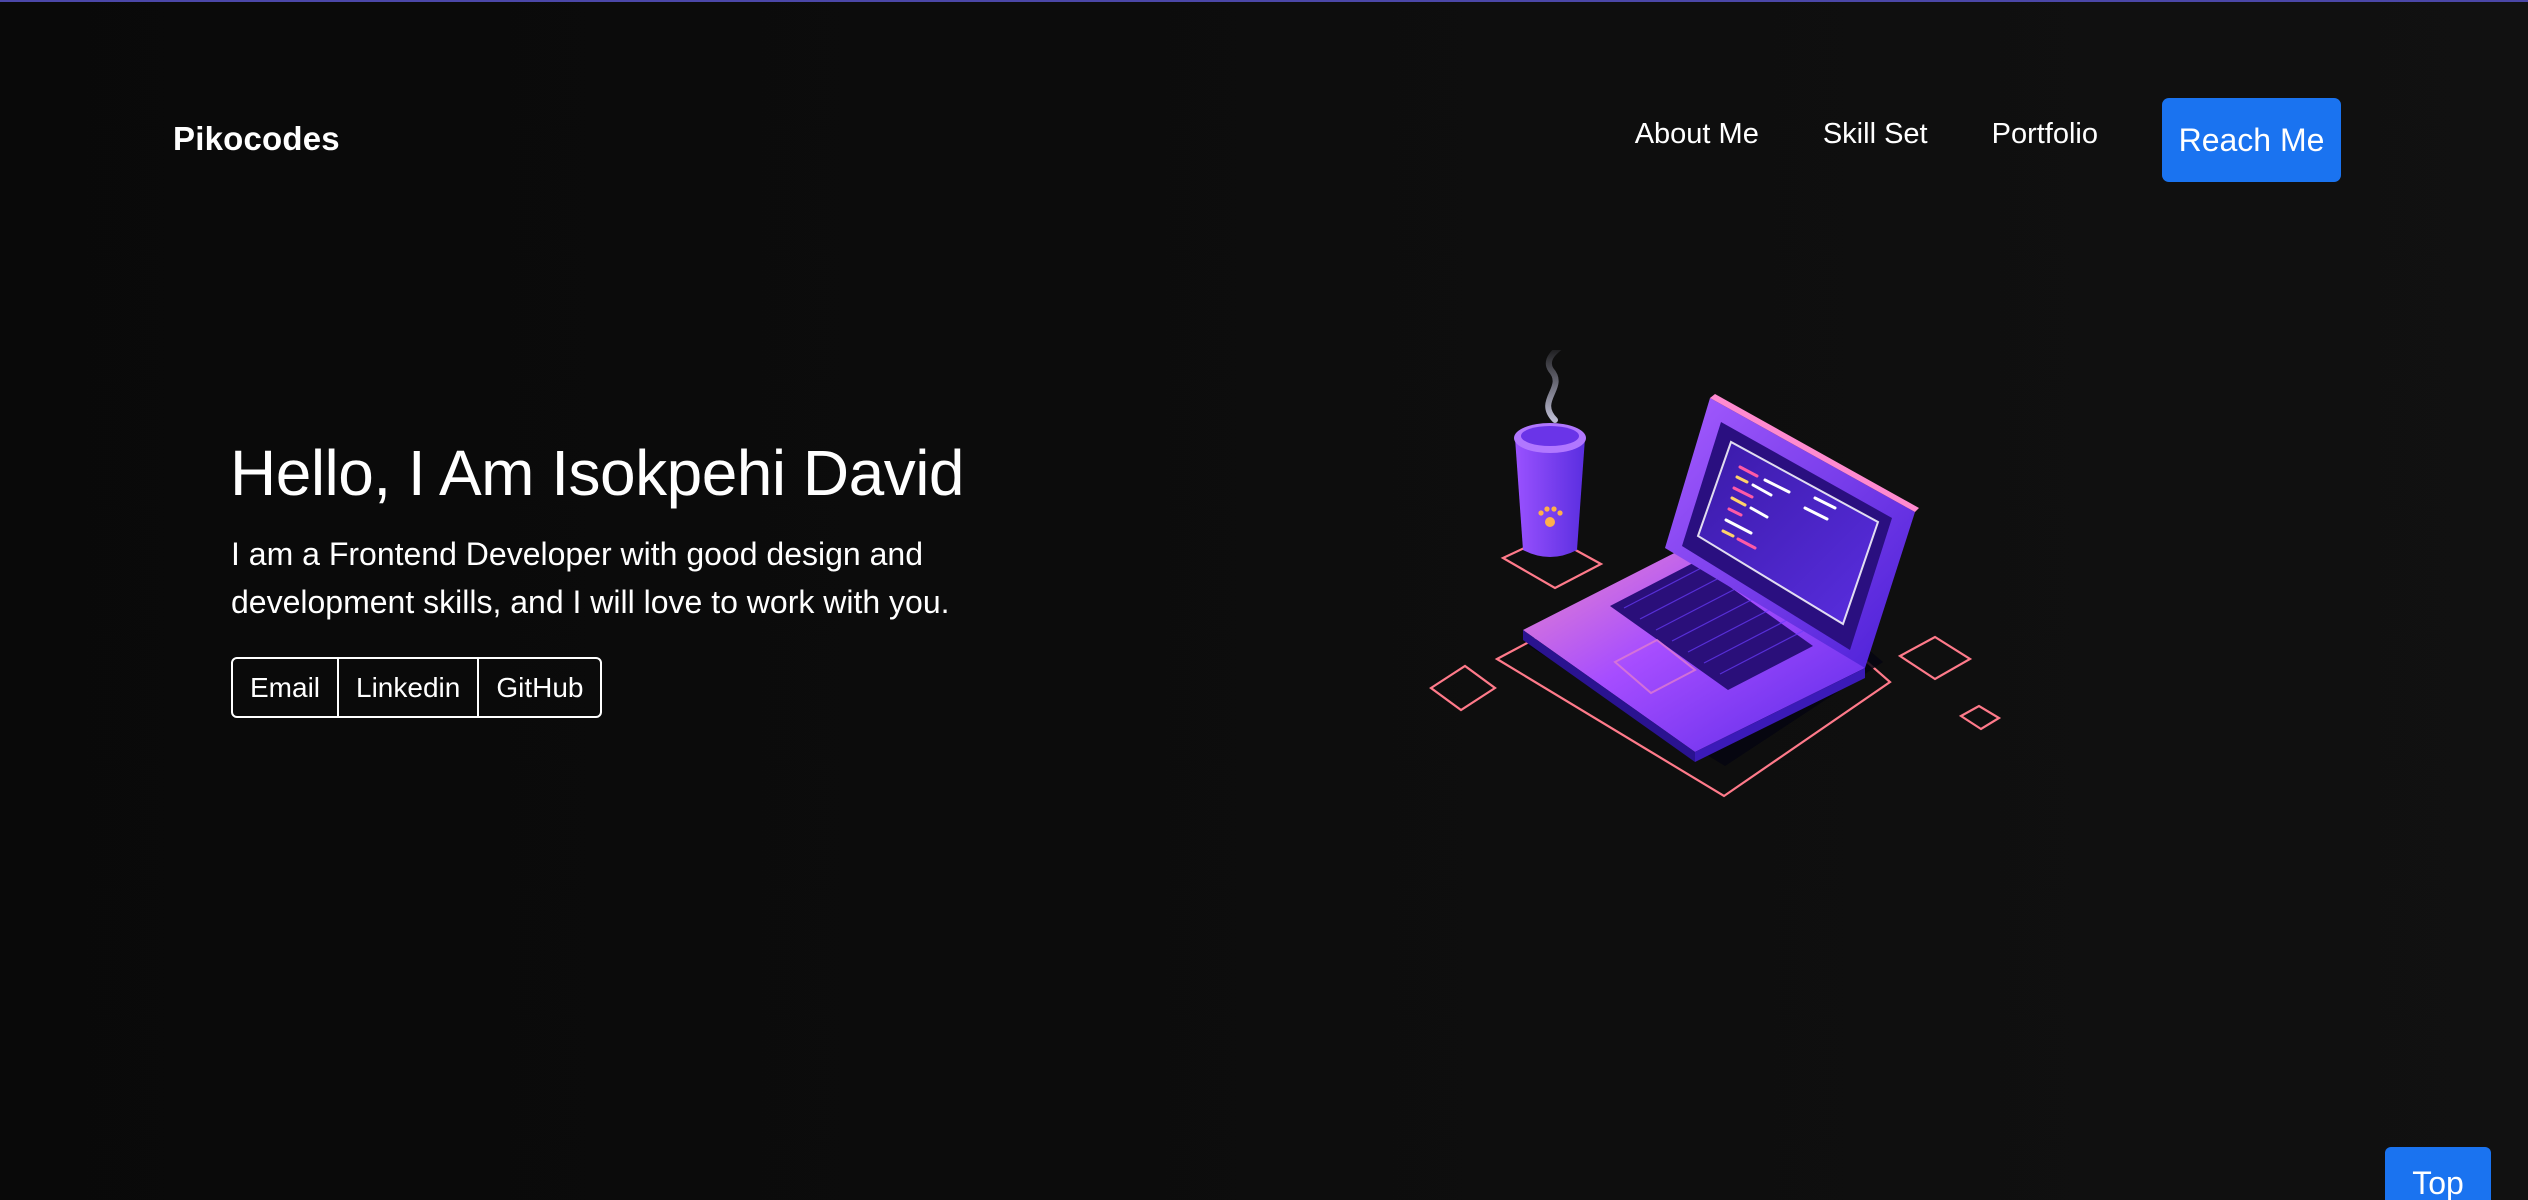 The height and width of the screenshot is (1200, 2528). What do you see at coordinates (538, 687) in the screenshot?
I see `github-button: GitHub` at bounding box center [538, 687].